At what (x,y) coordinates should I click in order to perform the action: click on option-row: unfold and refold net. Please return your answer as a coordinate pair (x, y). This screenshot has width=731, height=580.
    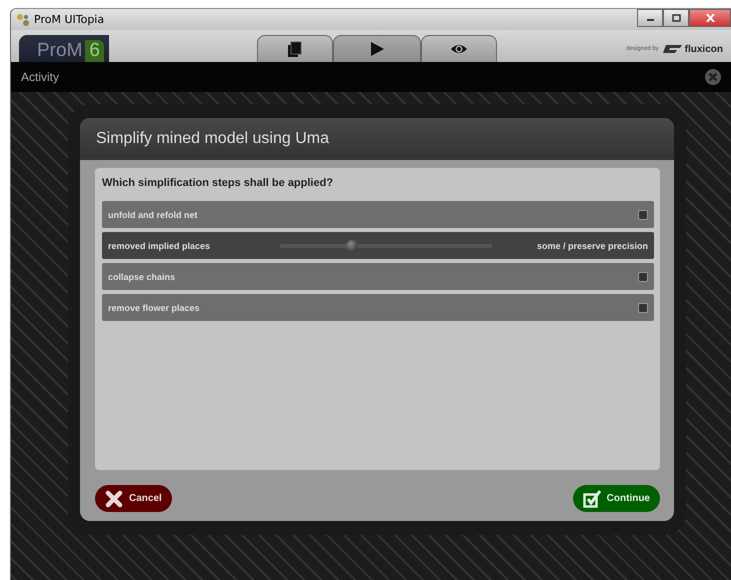
    Looking at the image, I should click on (378, 214).